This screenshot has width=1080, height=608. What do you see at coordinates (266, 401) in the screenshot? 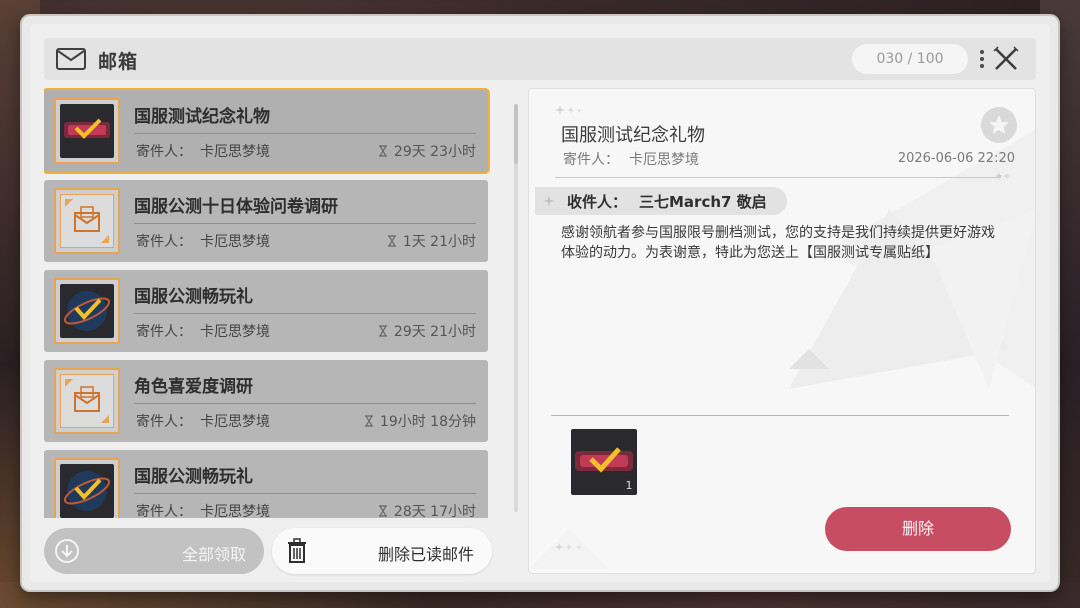
I see `mail-item-3: 角色喜爱度调研 寄件人： 卡厄思梦境 19小时 18分钟` at bounding box center [266, 401].